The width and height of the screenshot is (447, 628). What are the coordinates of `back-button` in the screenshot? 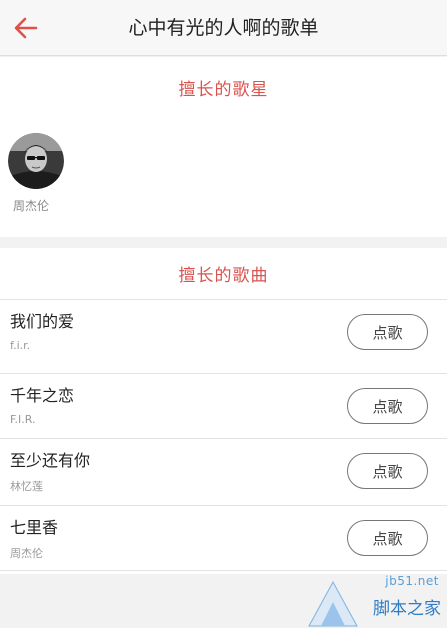 It's located at (26, 28).